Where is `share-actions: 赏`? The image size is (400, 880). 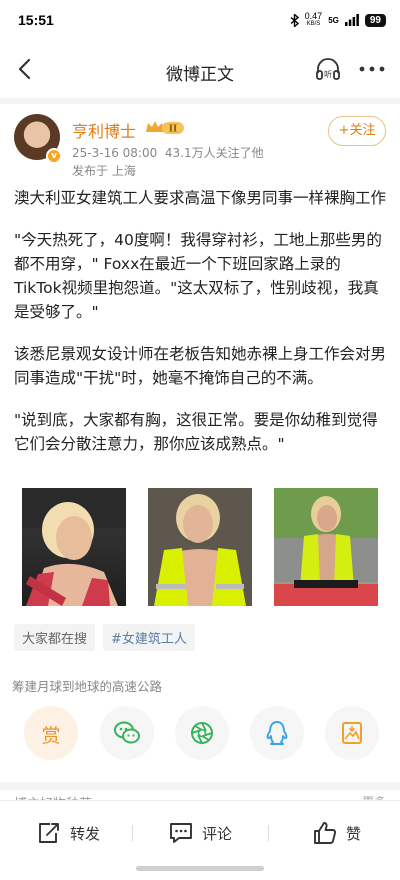 share-actions: 赏 is located at coordinates (202, 733).